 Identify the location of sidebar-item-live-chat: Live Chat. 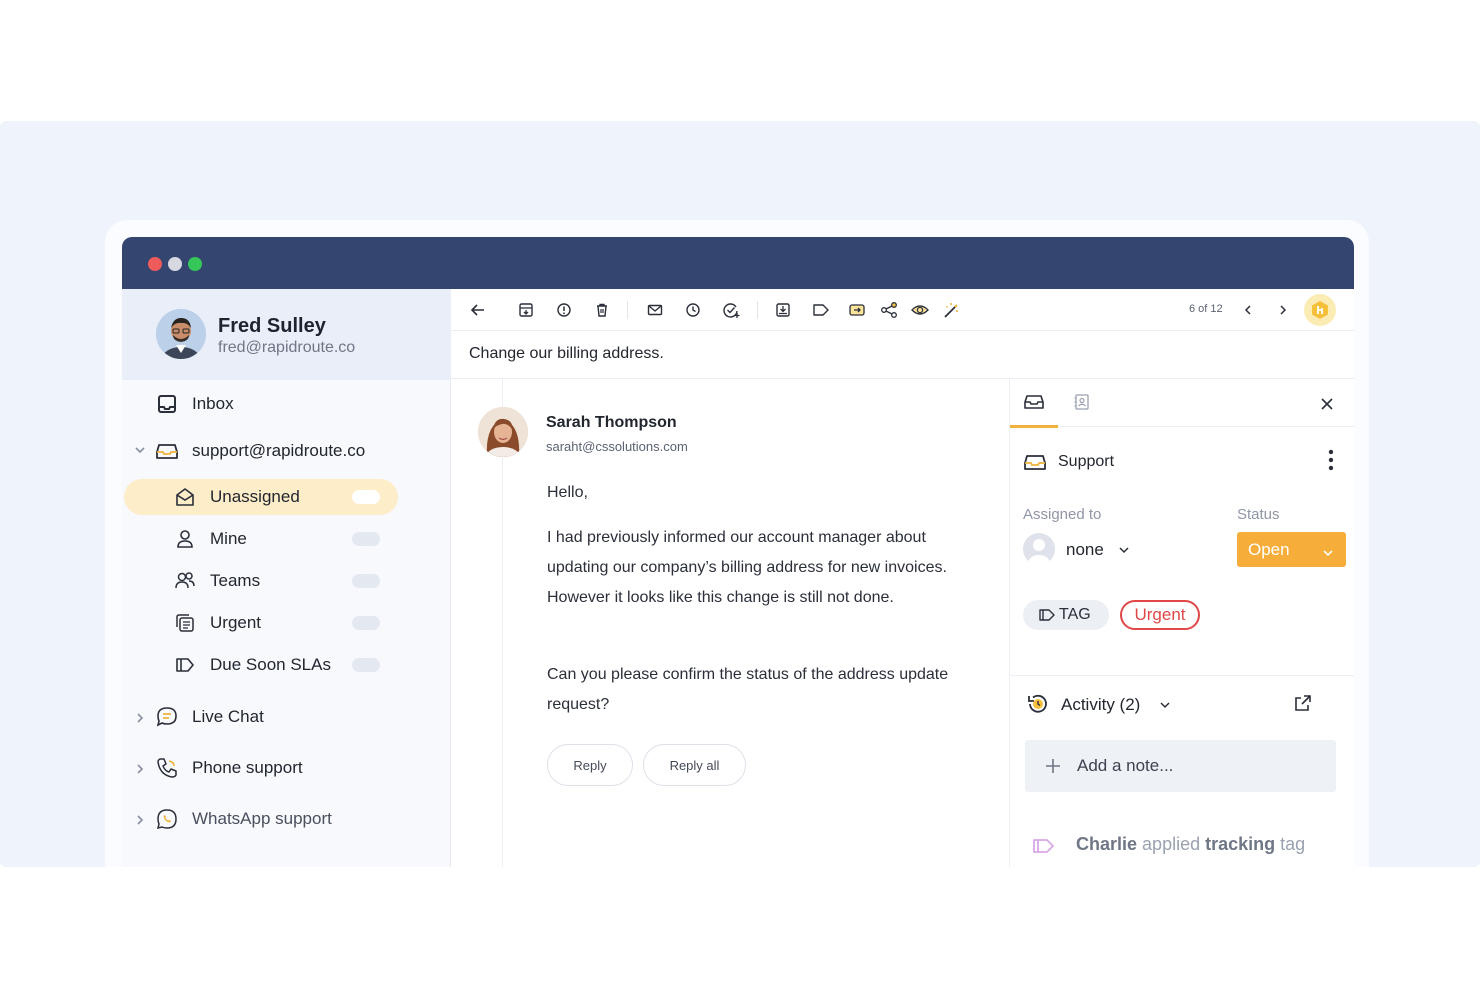
(210, 717).